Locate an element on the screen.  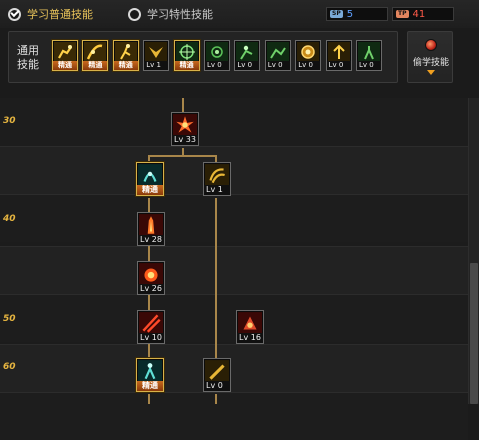
common-skill-10: Lv 0 is located at coordinates (338, 55).